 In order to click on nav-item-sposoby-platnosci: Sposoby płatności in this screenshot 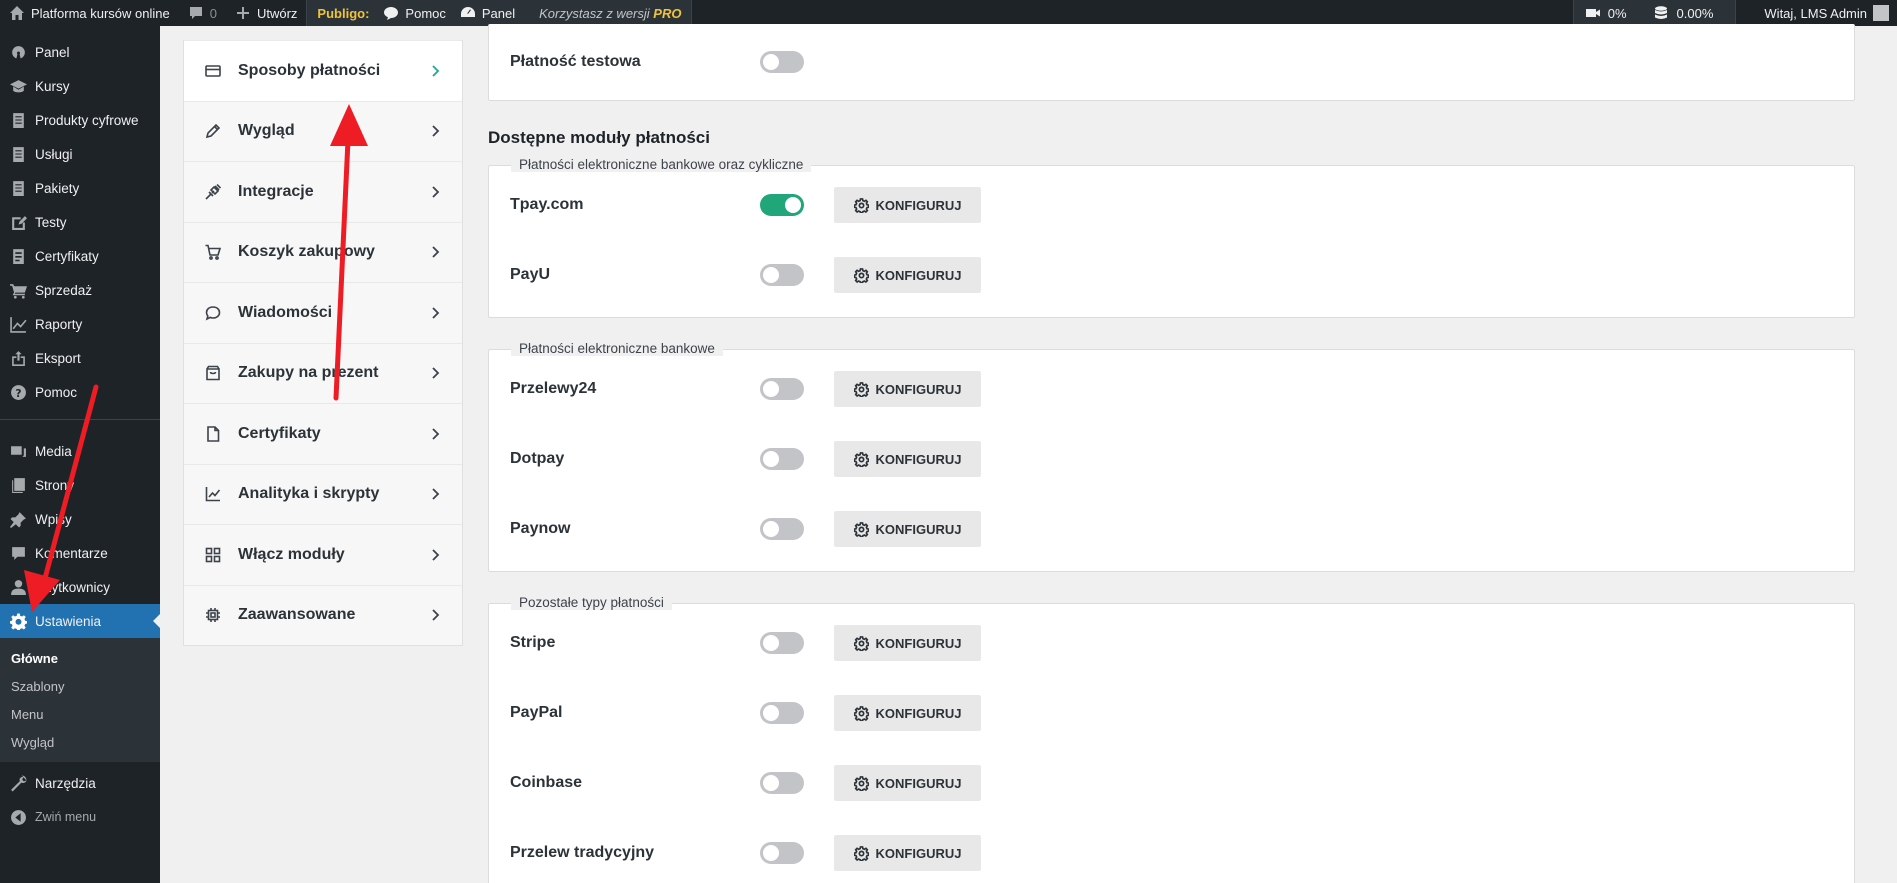, I will do `click(323, 70)`.